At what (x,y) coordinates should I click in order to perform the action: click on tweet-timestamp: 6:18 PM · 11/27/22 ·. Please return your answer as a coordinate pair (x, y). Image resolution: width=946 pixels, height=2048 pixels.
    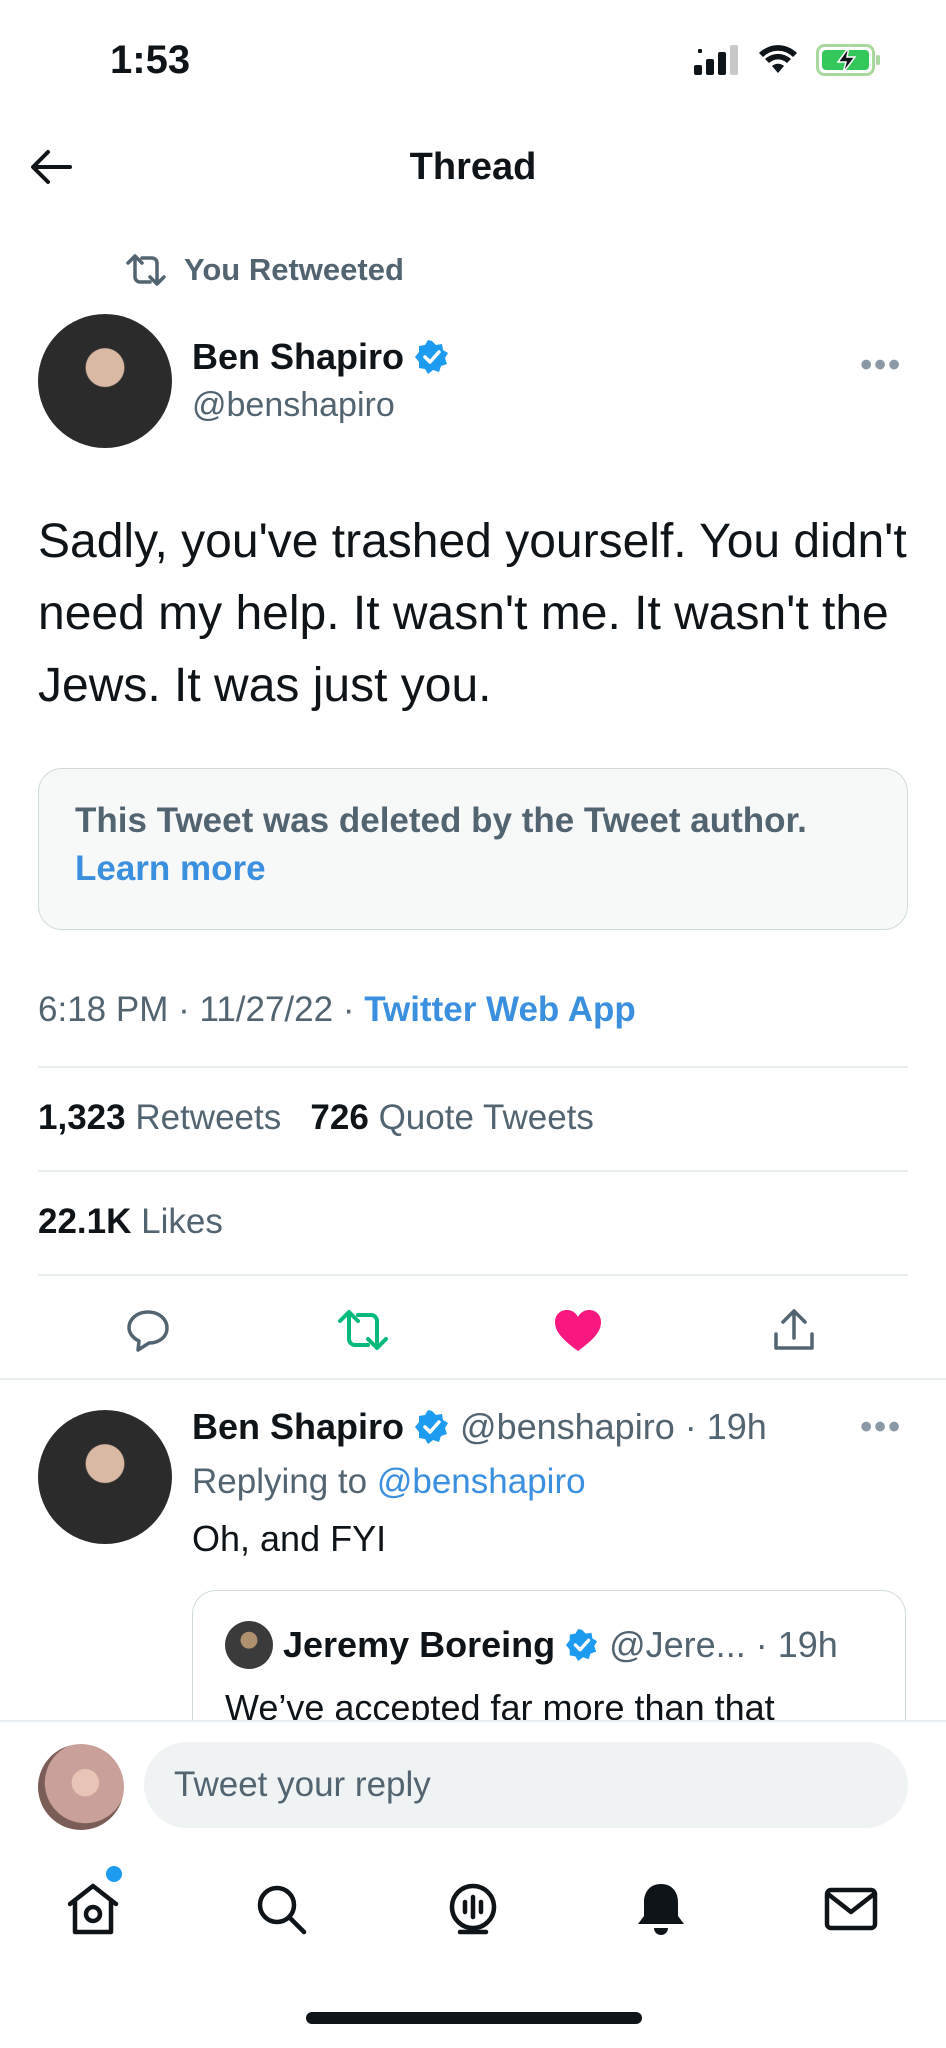
    Looking at the image, I should click on (201, 1009).